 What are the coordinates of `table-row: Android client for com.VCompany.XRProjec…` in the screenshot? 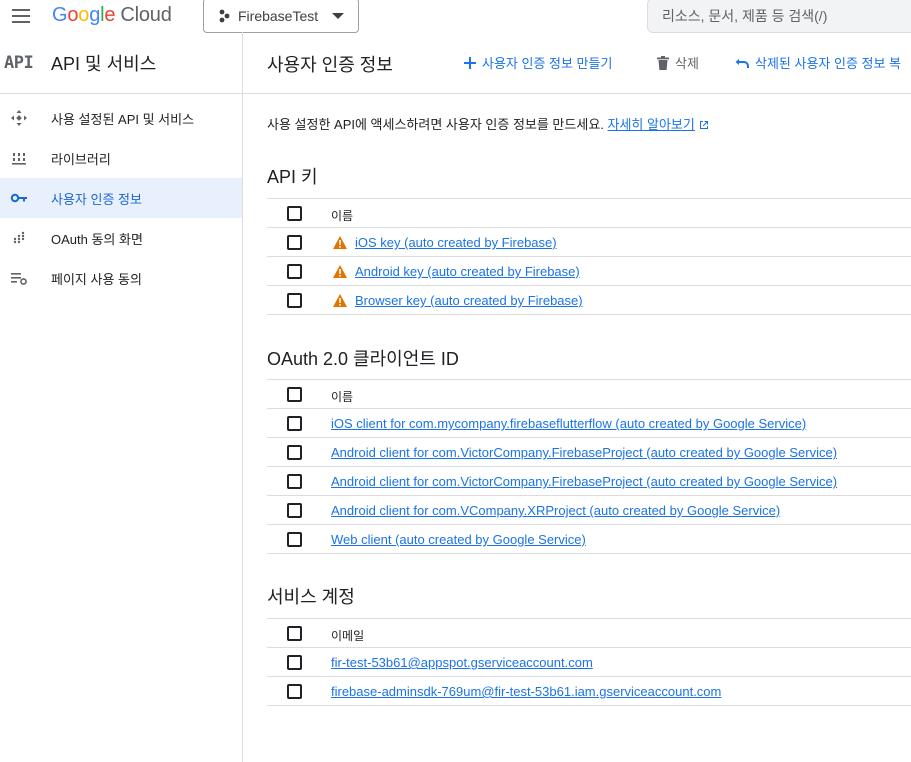 It's located at (589, 510).